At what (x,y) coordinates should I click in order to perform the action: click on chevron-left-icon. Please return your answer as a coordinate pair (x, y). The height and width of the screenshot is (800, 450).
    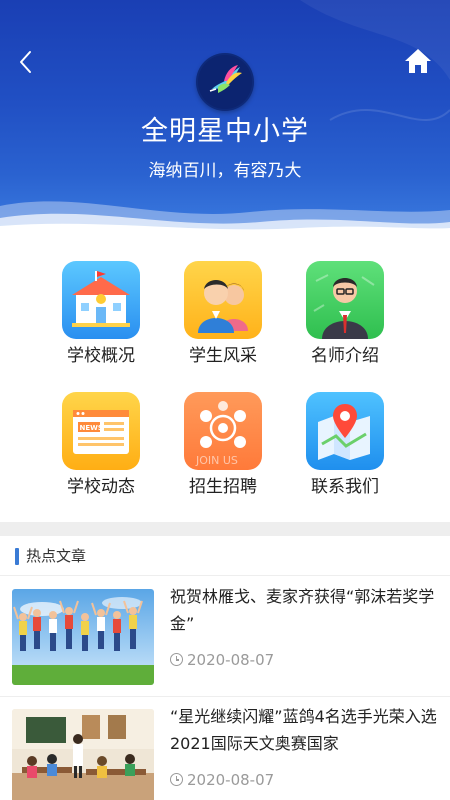
    Looking at the image, I should click on (25, 62).